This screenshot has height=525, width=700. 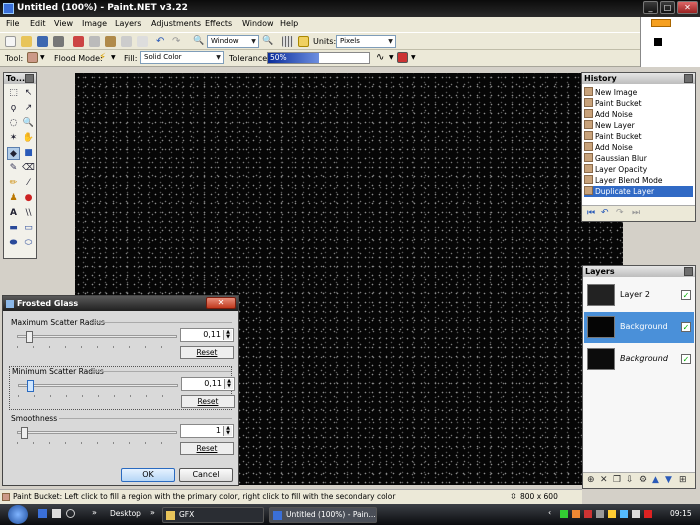 What do you see at coordinates (303, 41) in the screenshot?
I see `rulers-icon` at bounding box center [303, 41].